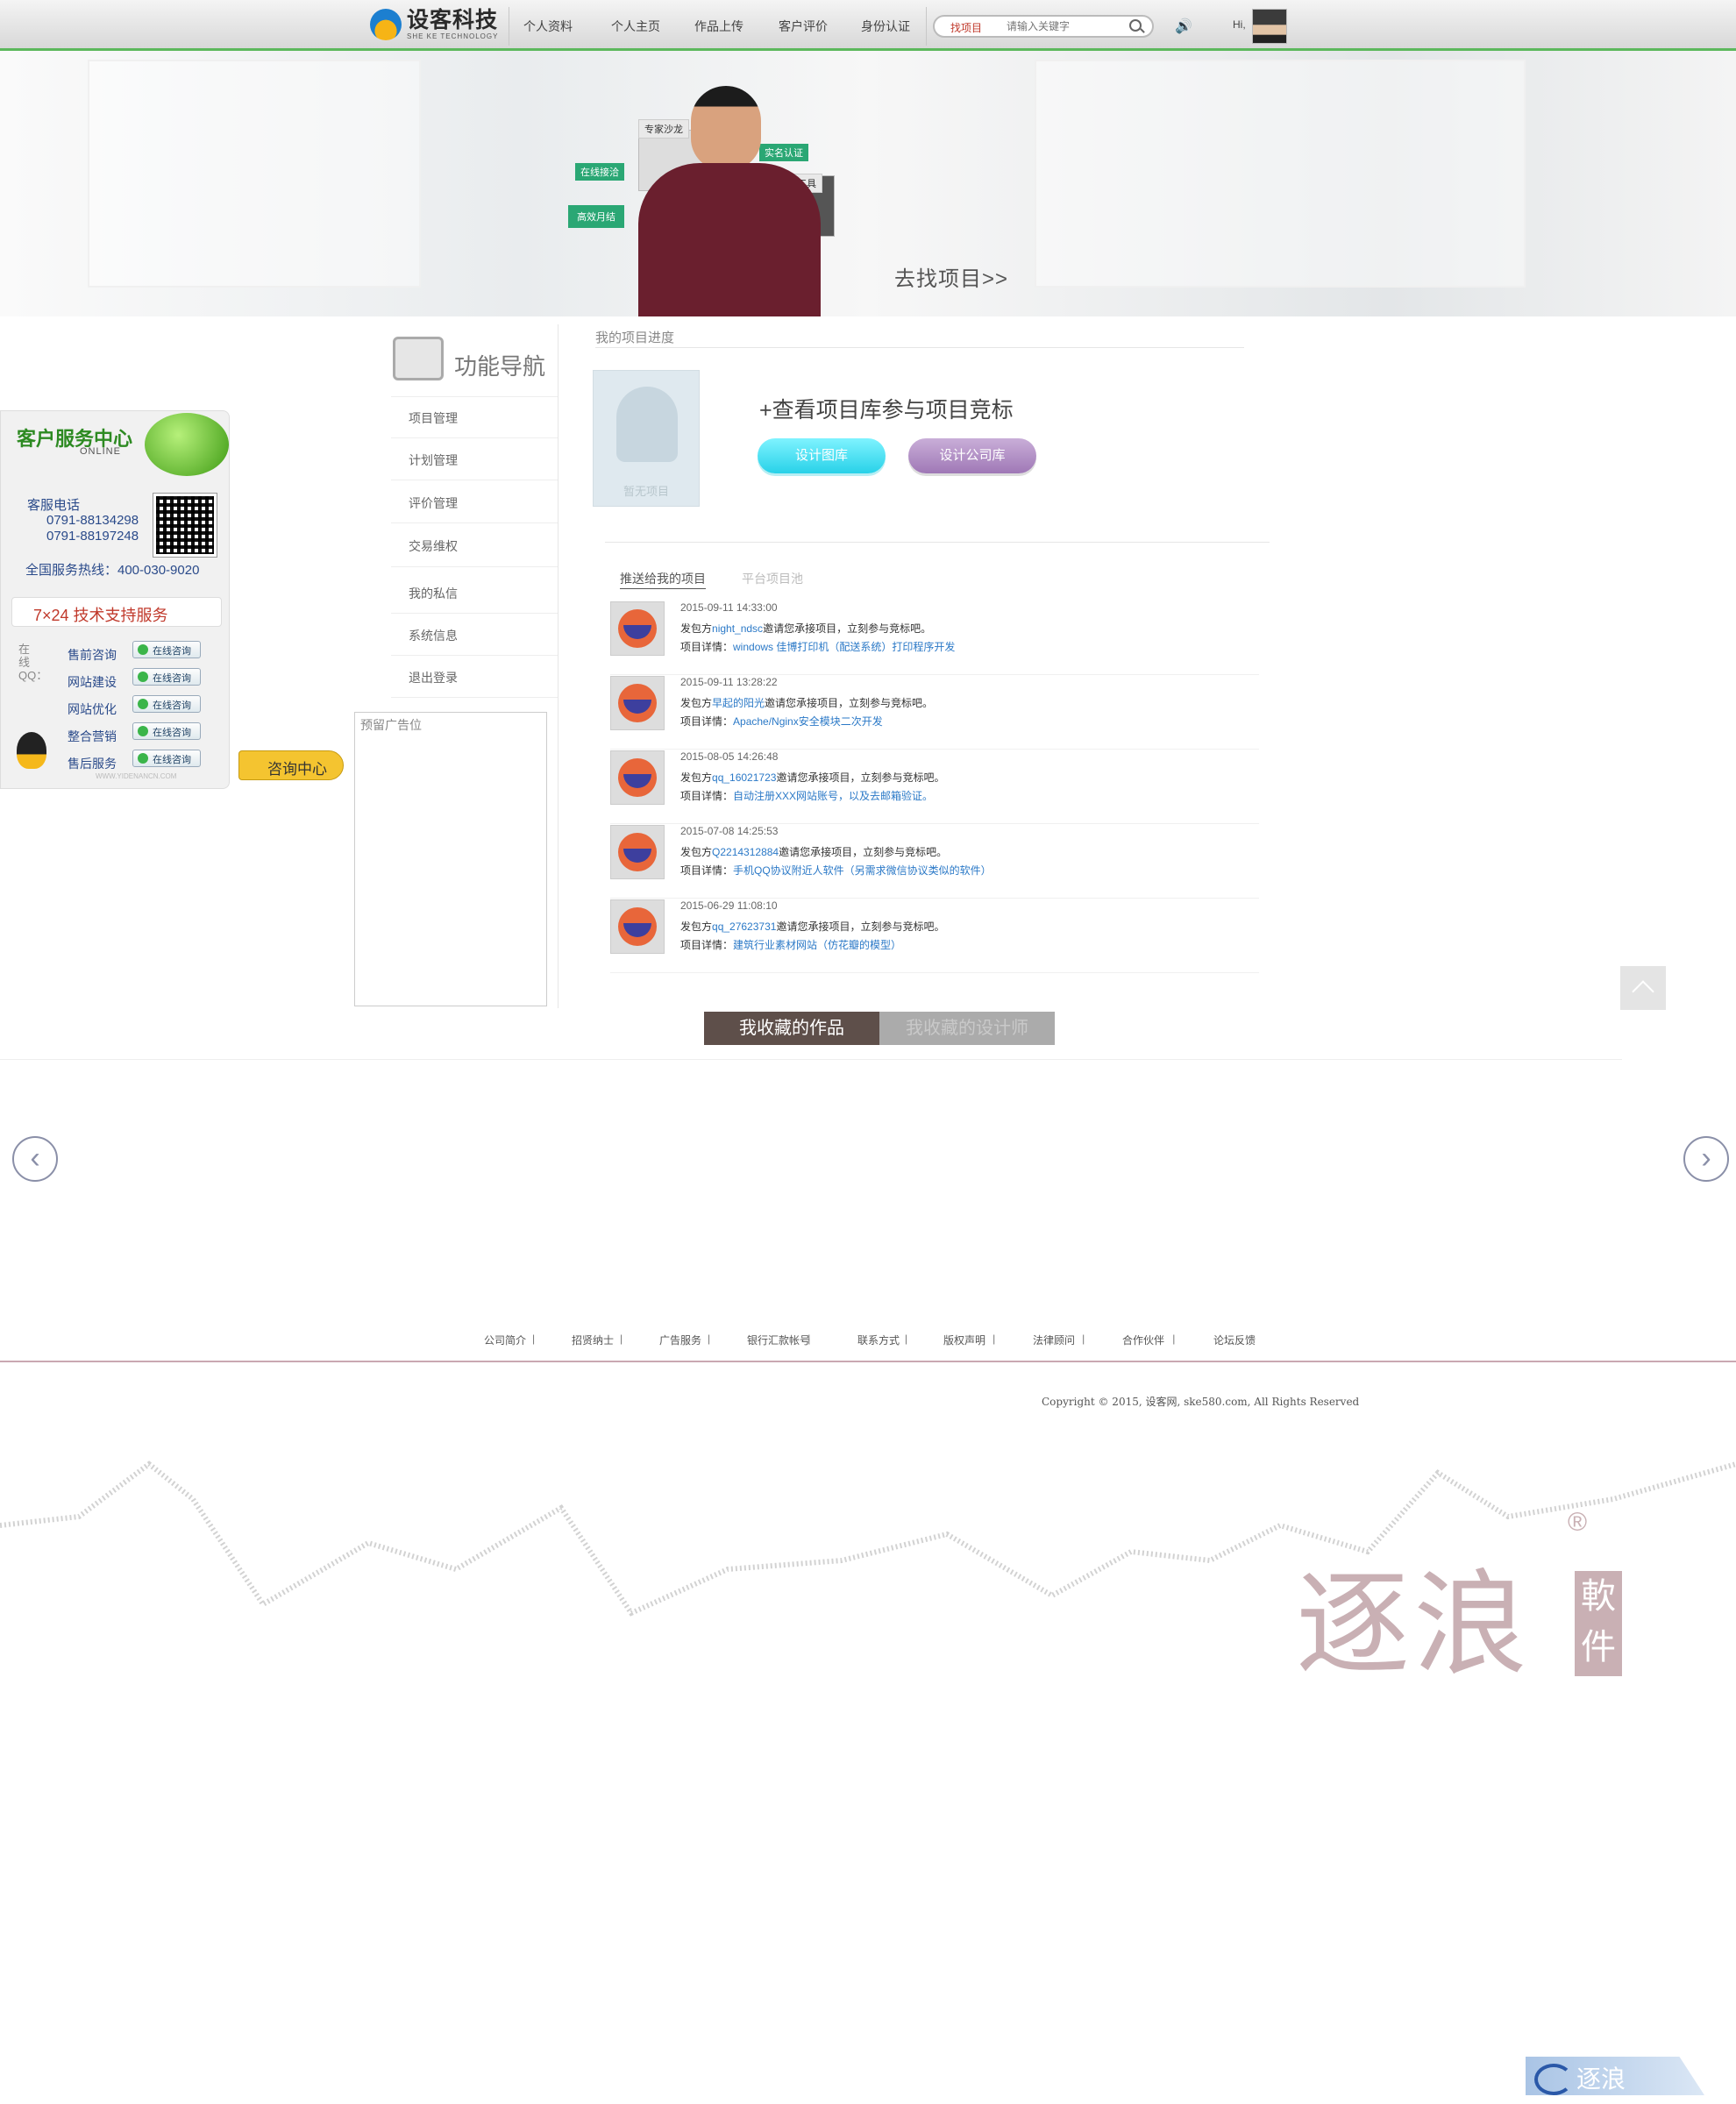 The width and height of the screenshot is (1736, 2104). I want to click on tag-monthly: 高效月结, so click(596, 216).